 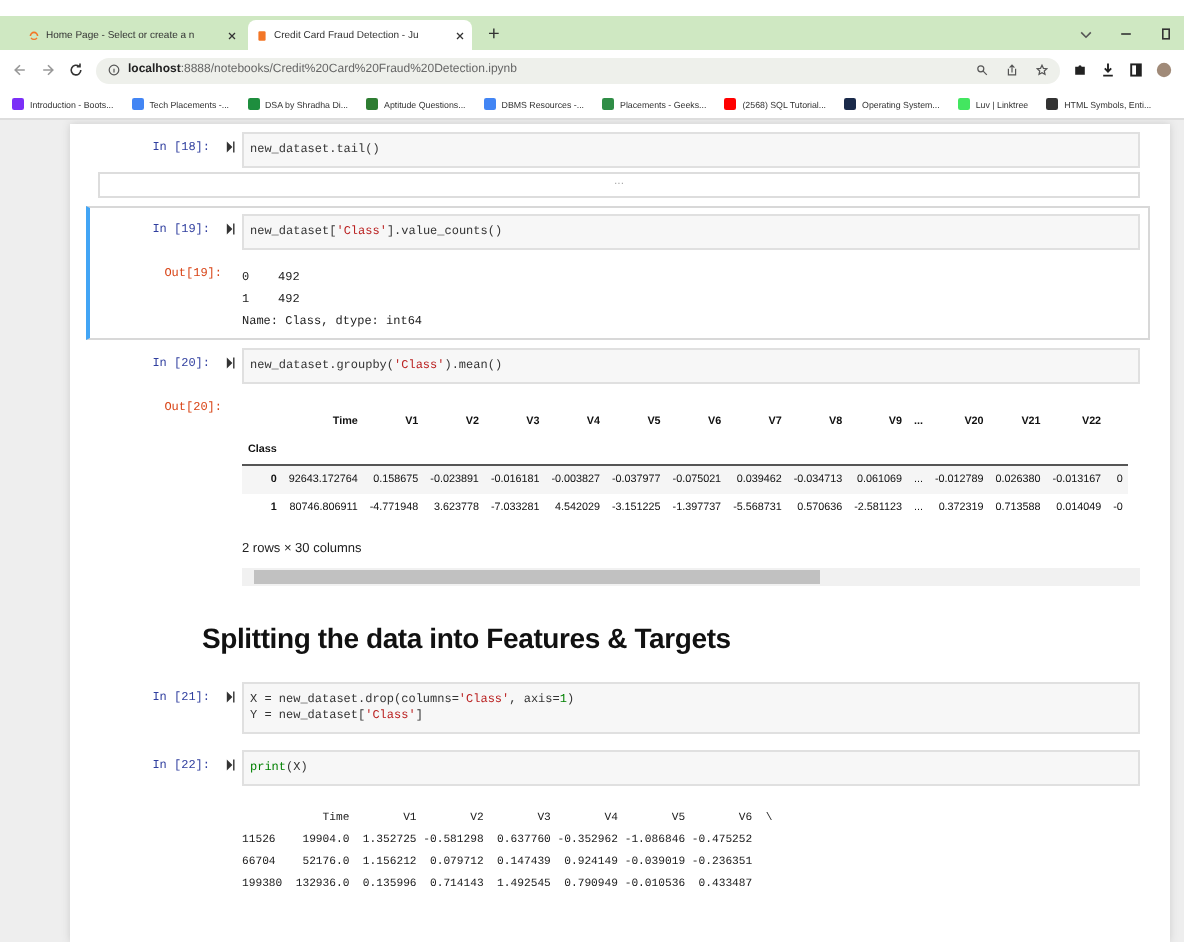 I want to click on forward-icon, so click(x=48, y=70).